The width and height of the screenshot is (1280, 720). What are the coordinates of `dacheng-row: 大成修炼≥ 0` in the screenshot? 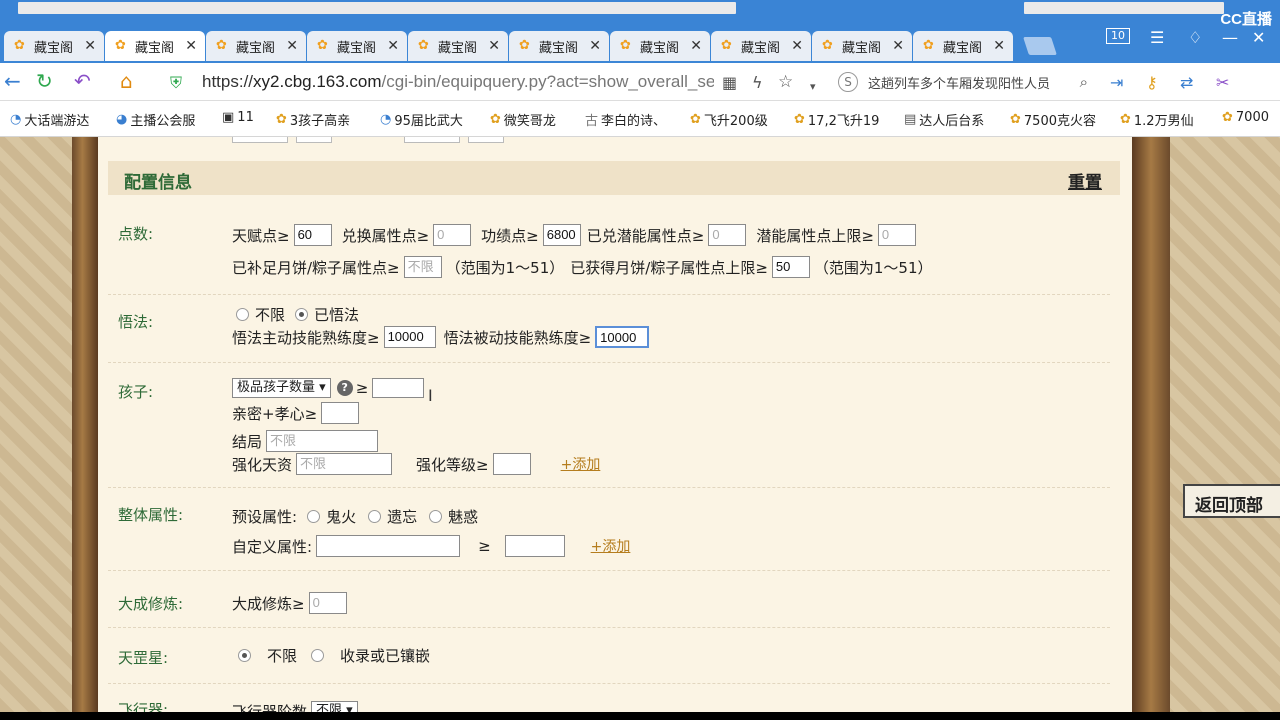 It's located at (291, 603).